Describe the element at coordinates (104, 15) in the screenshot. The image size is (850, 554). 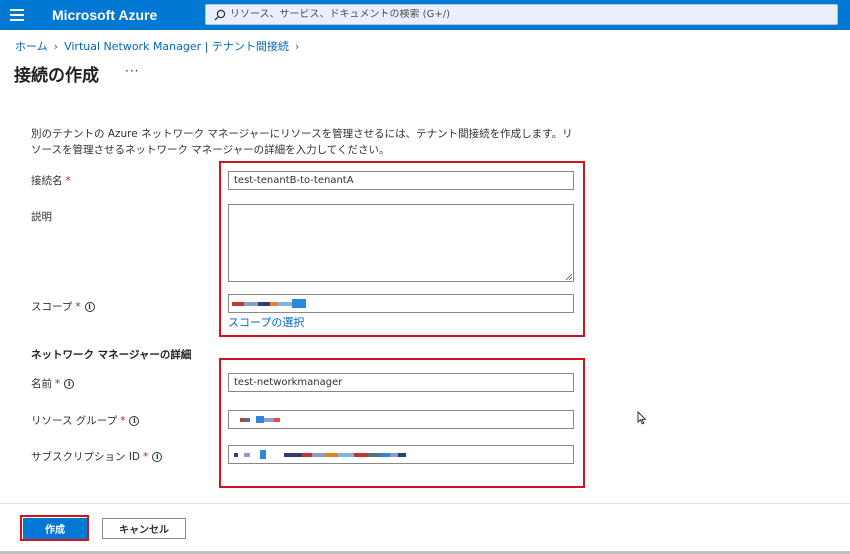
I see `brand-title: Microsoft Azure` at that location.